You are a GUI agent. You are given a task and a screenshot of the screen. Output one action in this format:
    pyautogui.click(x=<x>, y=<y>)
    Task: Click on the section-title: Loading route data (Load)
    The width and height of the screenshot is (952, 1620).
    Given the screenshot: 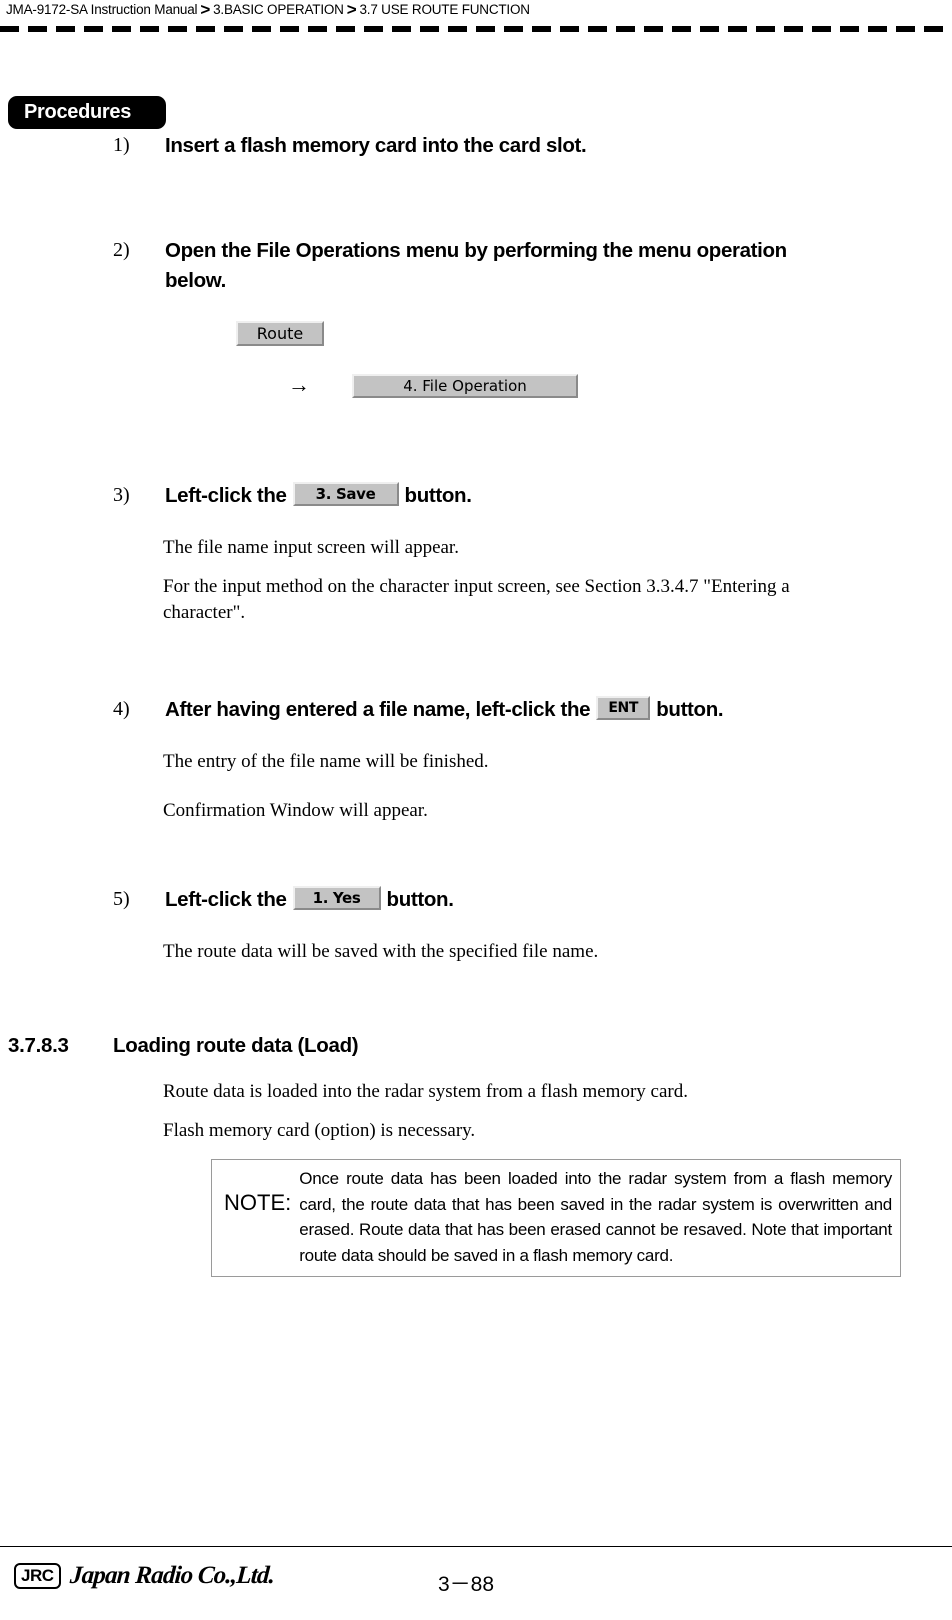 What is the action you would take?
    pyautogui.click(x=236, y=1045)
    